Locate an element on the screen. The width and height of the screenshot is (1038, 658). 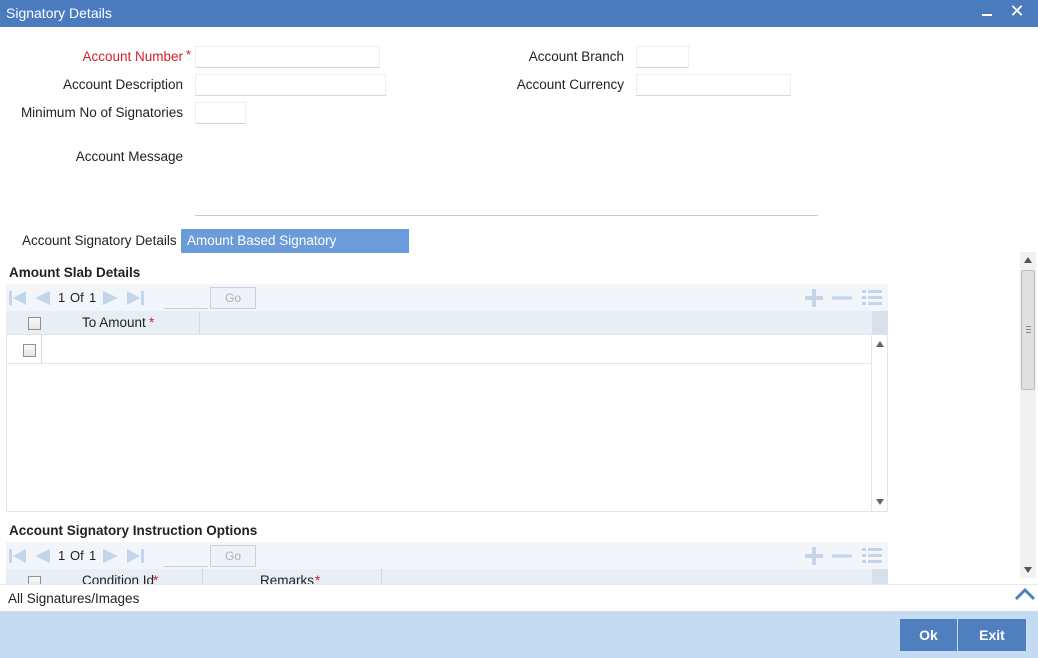
account-message-label: Account Message is located at coordinates (129, 156).